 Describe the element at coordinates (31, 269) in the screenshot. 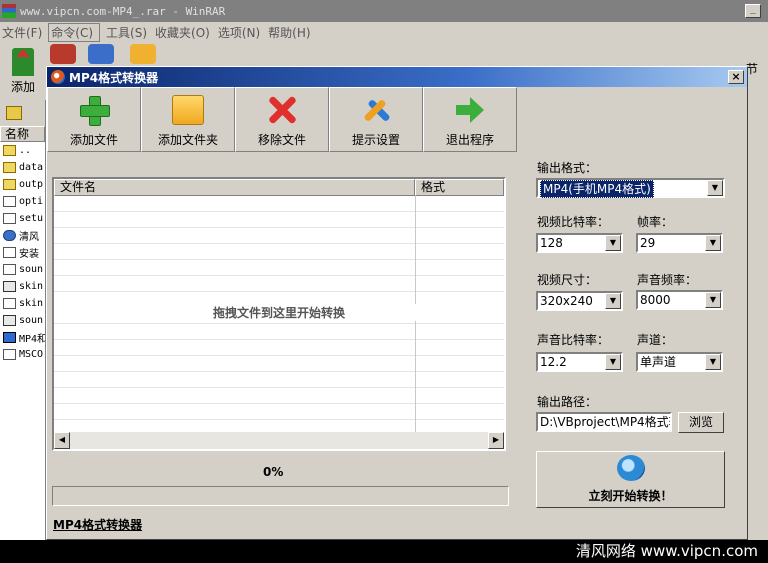

I see `file-name: soun` at that location.